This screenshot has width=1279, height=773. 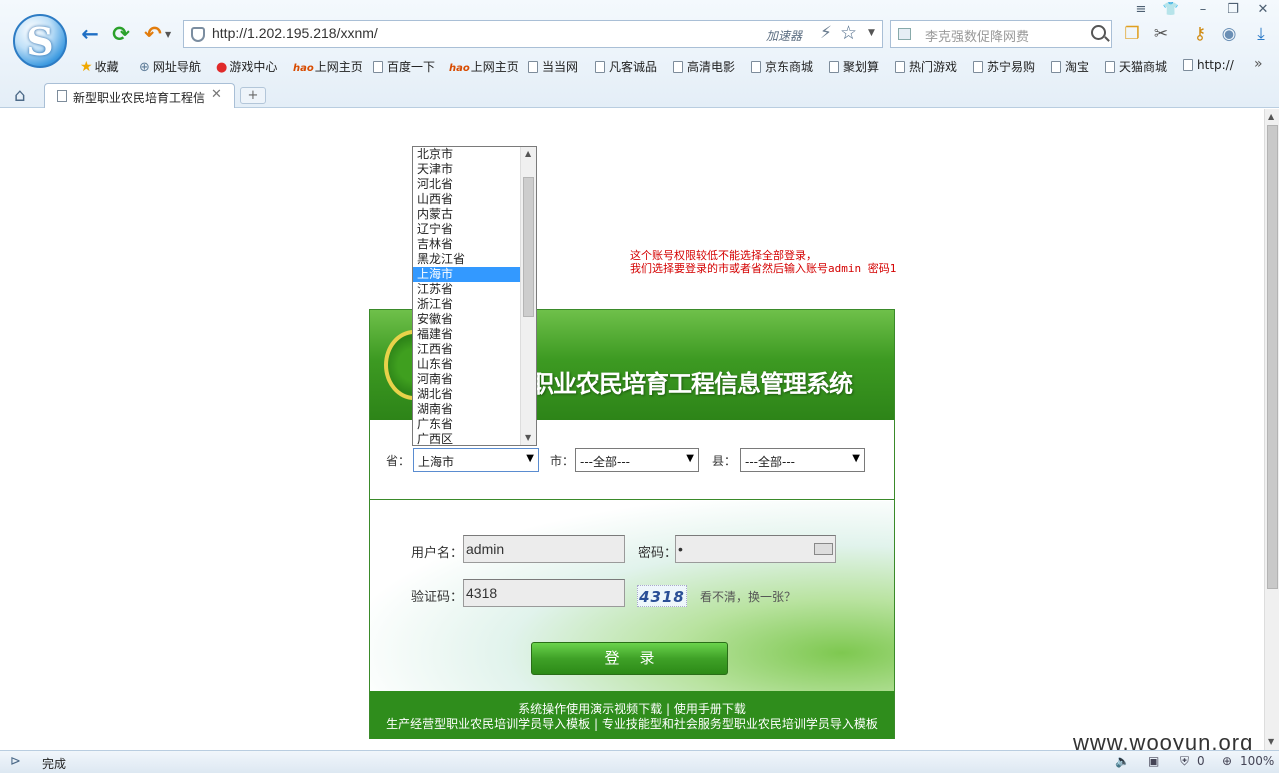 What do you see at coordinates (904, 34) in the screenshot?
I see `search-engine-icon` at bounding box center [904, 34].